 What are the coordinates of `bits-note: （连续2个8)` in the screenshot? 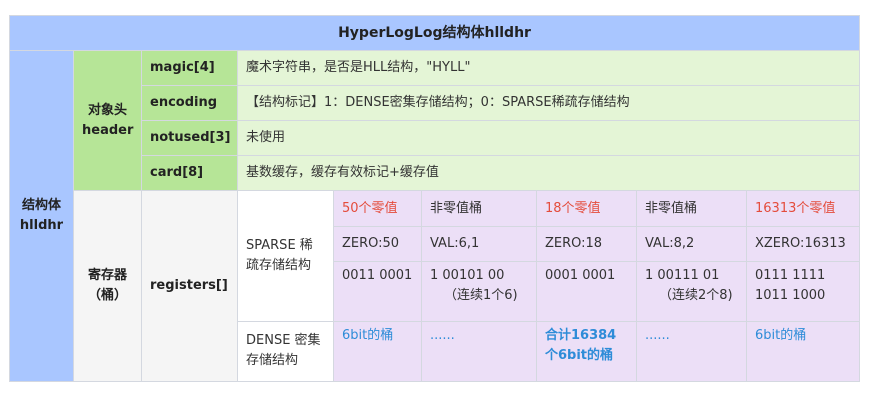 It's located at (696, 295).